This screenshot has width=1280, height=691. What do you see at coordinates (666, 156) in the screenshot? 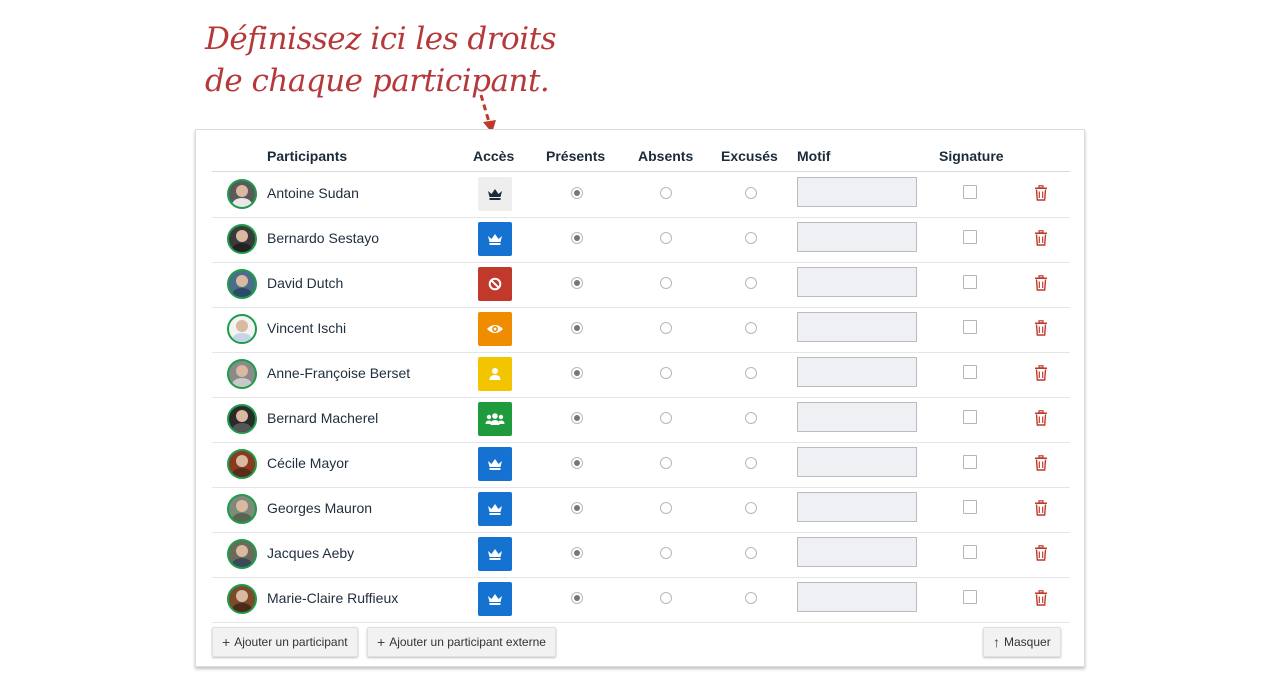
I see `header-absents: Absents` at bounding box center [666, 156].